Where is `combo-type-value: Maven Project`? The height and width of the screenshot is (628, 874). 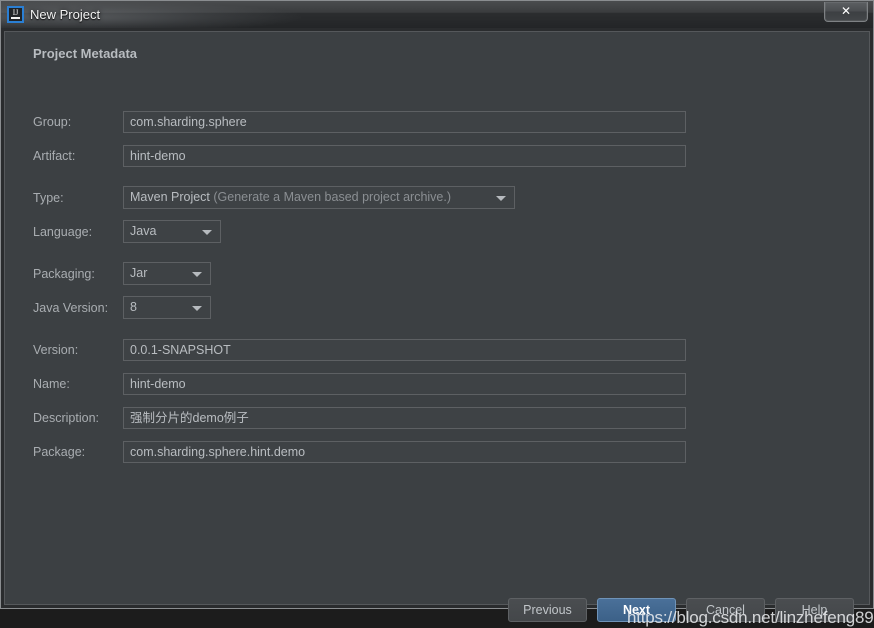
combo-type-value: Maven Project is located at coordinates (170, 197).